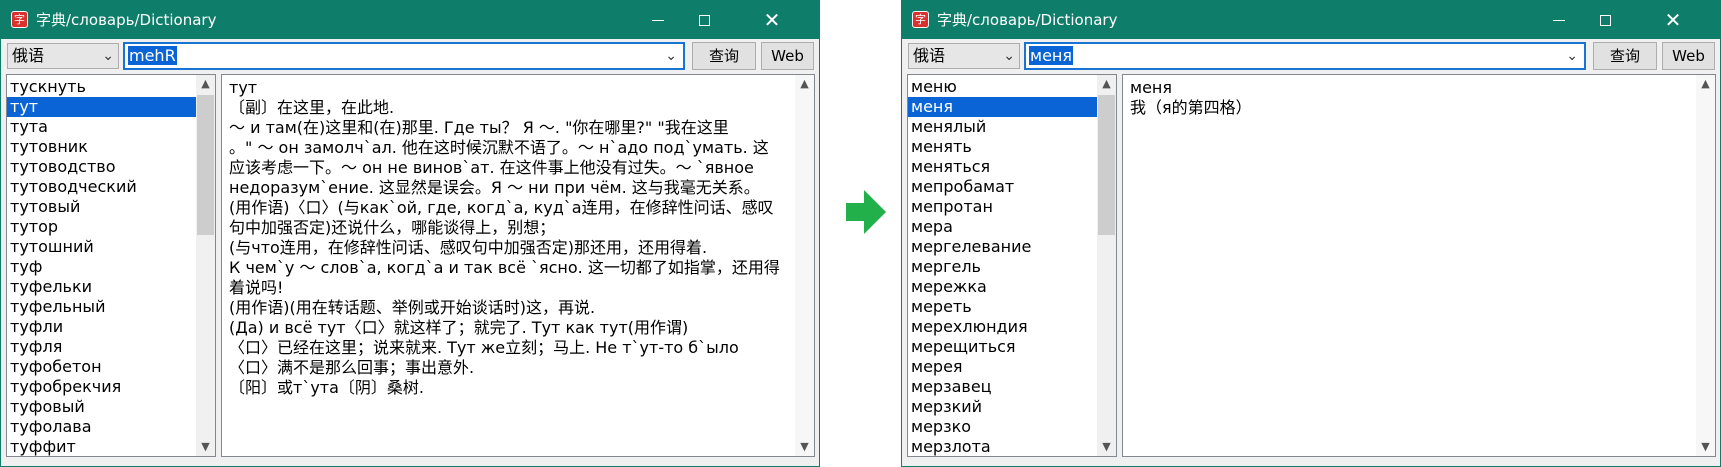 This screenshot has height=467, width=1721. What do you see at coordinates (101, 446) in the screenshot?
I see `word-list-item: туффит` at bounding box center [101, 446].